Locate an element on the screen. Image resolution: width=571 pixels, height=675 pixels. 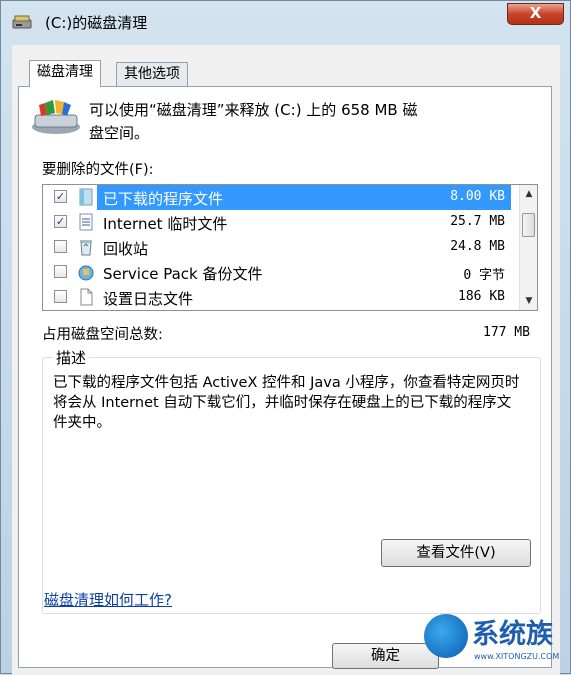
file-size: 25.7 MB is located at coordinates (477, 221).